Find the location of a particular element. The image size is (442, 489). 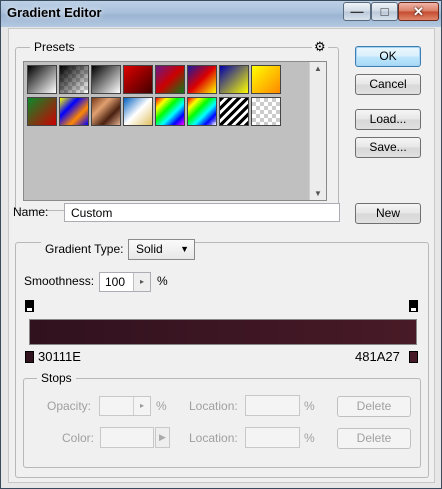

color-stop-right is located at coordinates (413, 357).